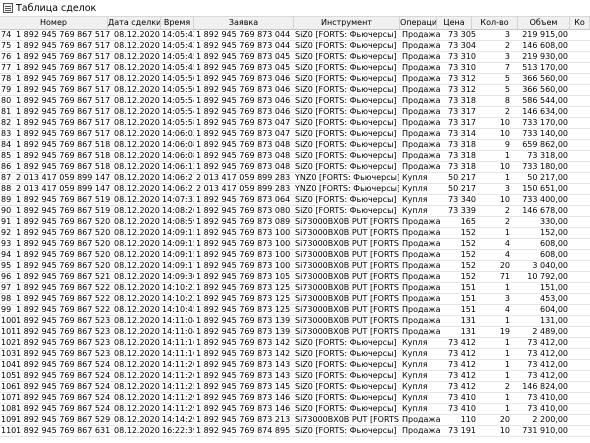 Image resolution: width=590 pixels, height=443 pixels. I want to click on col-header-instrument: Инструмент, so click(347, 23).